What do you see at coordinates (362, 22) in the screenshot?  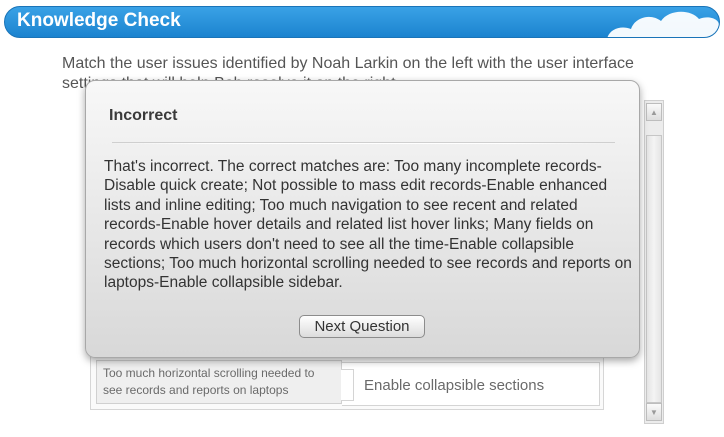 I see `header-bar: Knowledge Check` at bounding box center [362, 22].